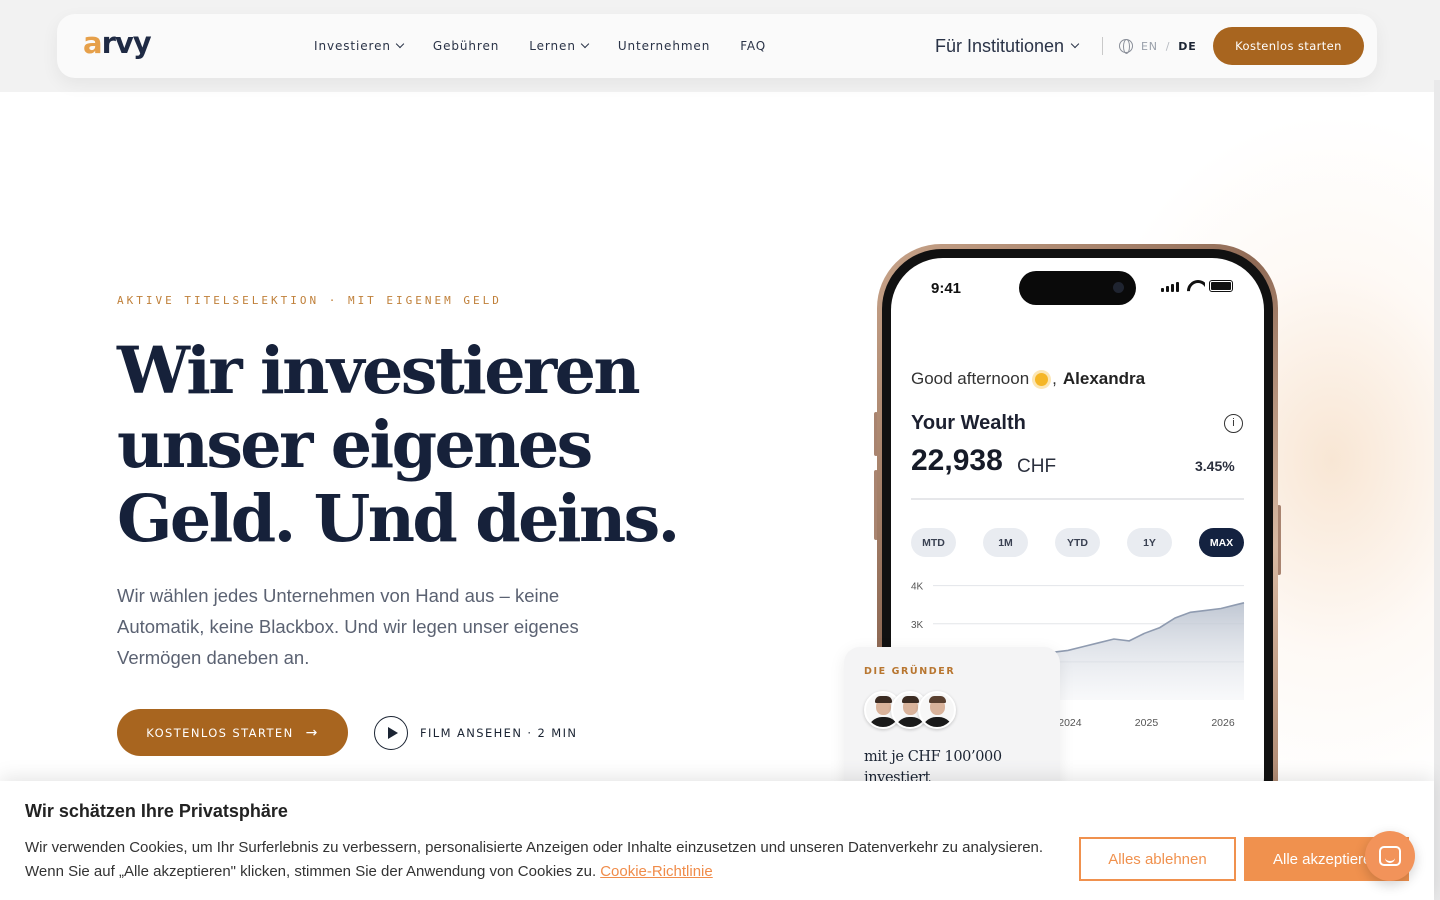 The image size is (1440, 900). I want to click on nav-item-investieren: Investieren, so click(359, 46).